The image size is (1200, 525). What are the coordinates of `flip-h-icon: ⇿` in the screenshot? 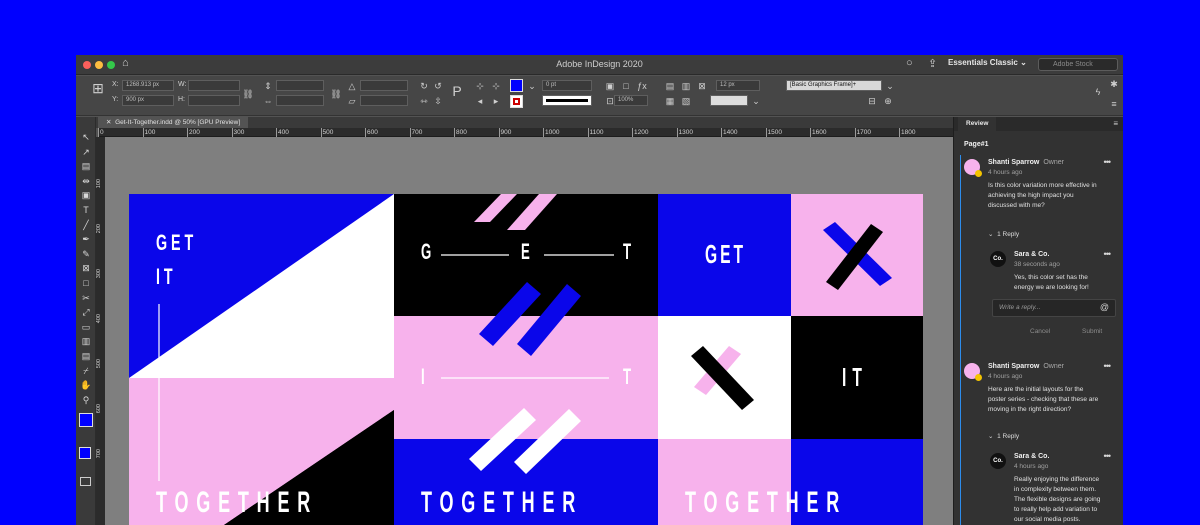 It's located at (424, 101).